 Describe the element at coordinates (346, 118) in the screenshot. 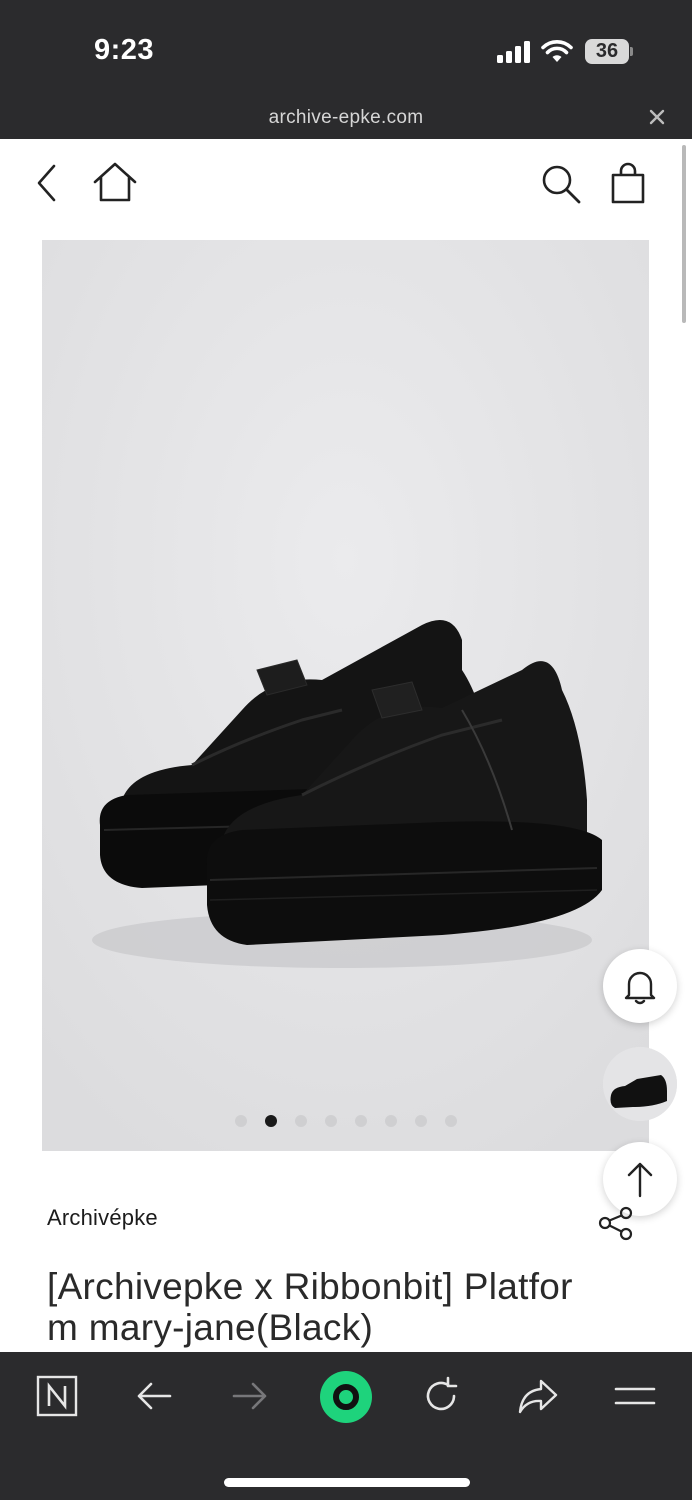

I see `url-domain: archive-epke.com` at that location.